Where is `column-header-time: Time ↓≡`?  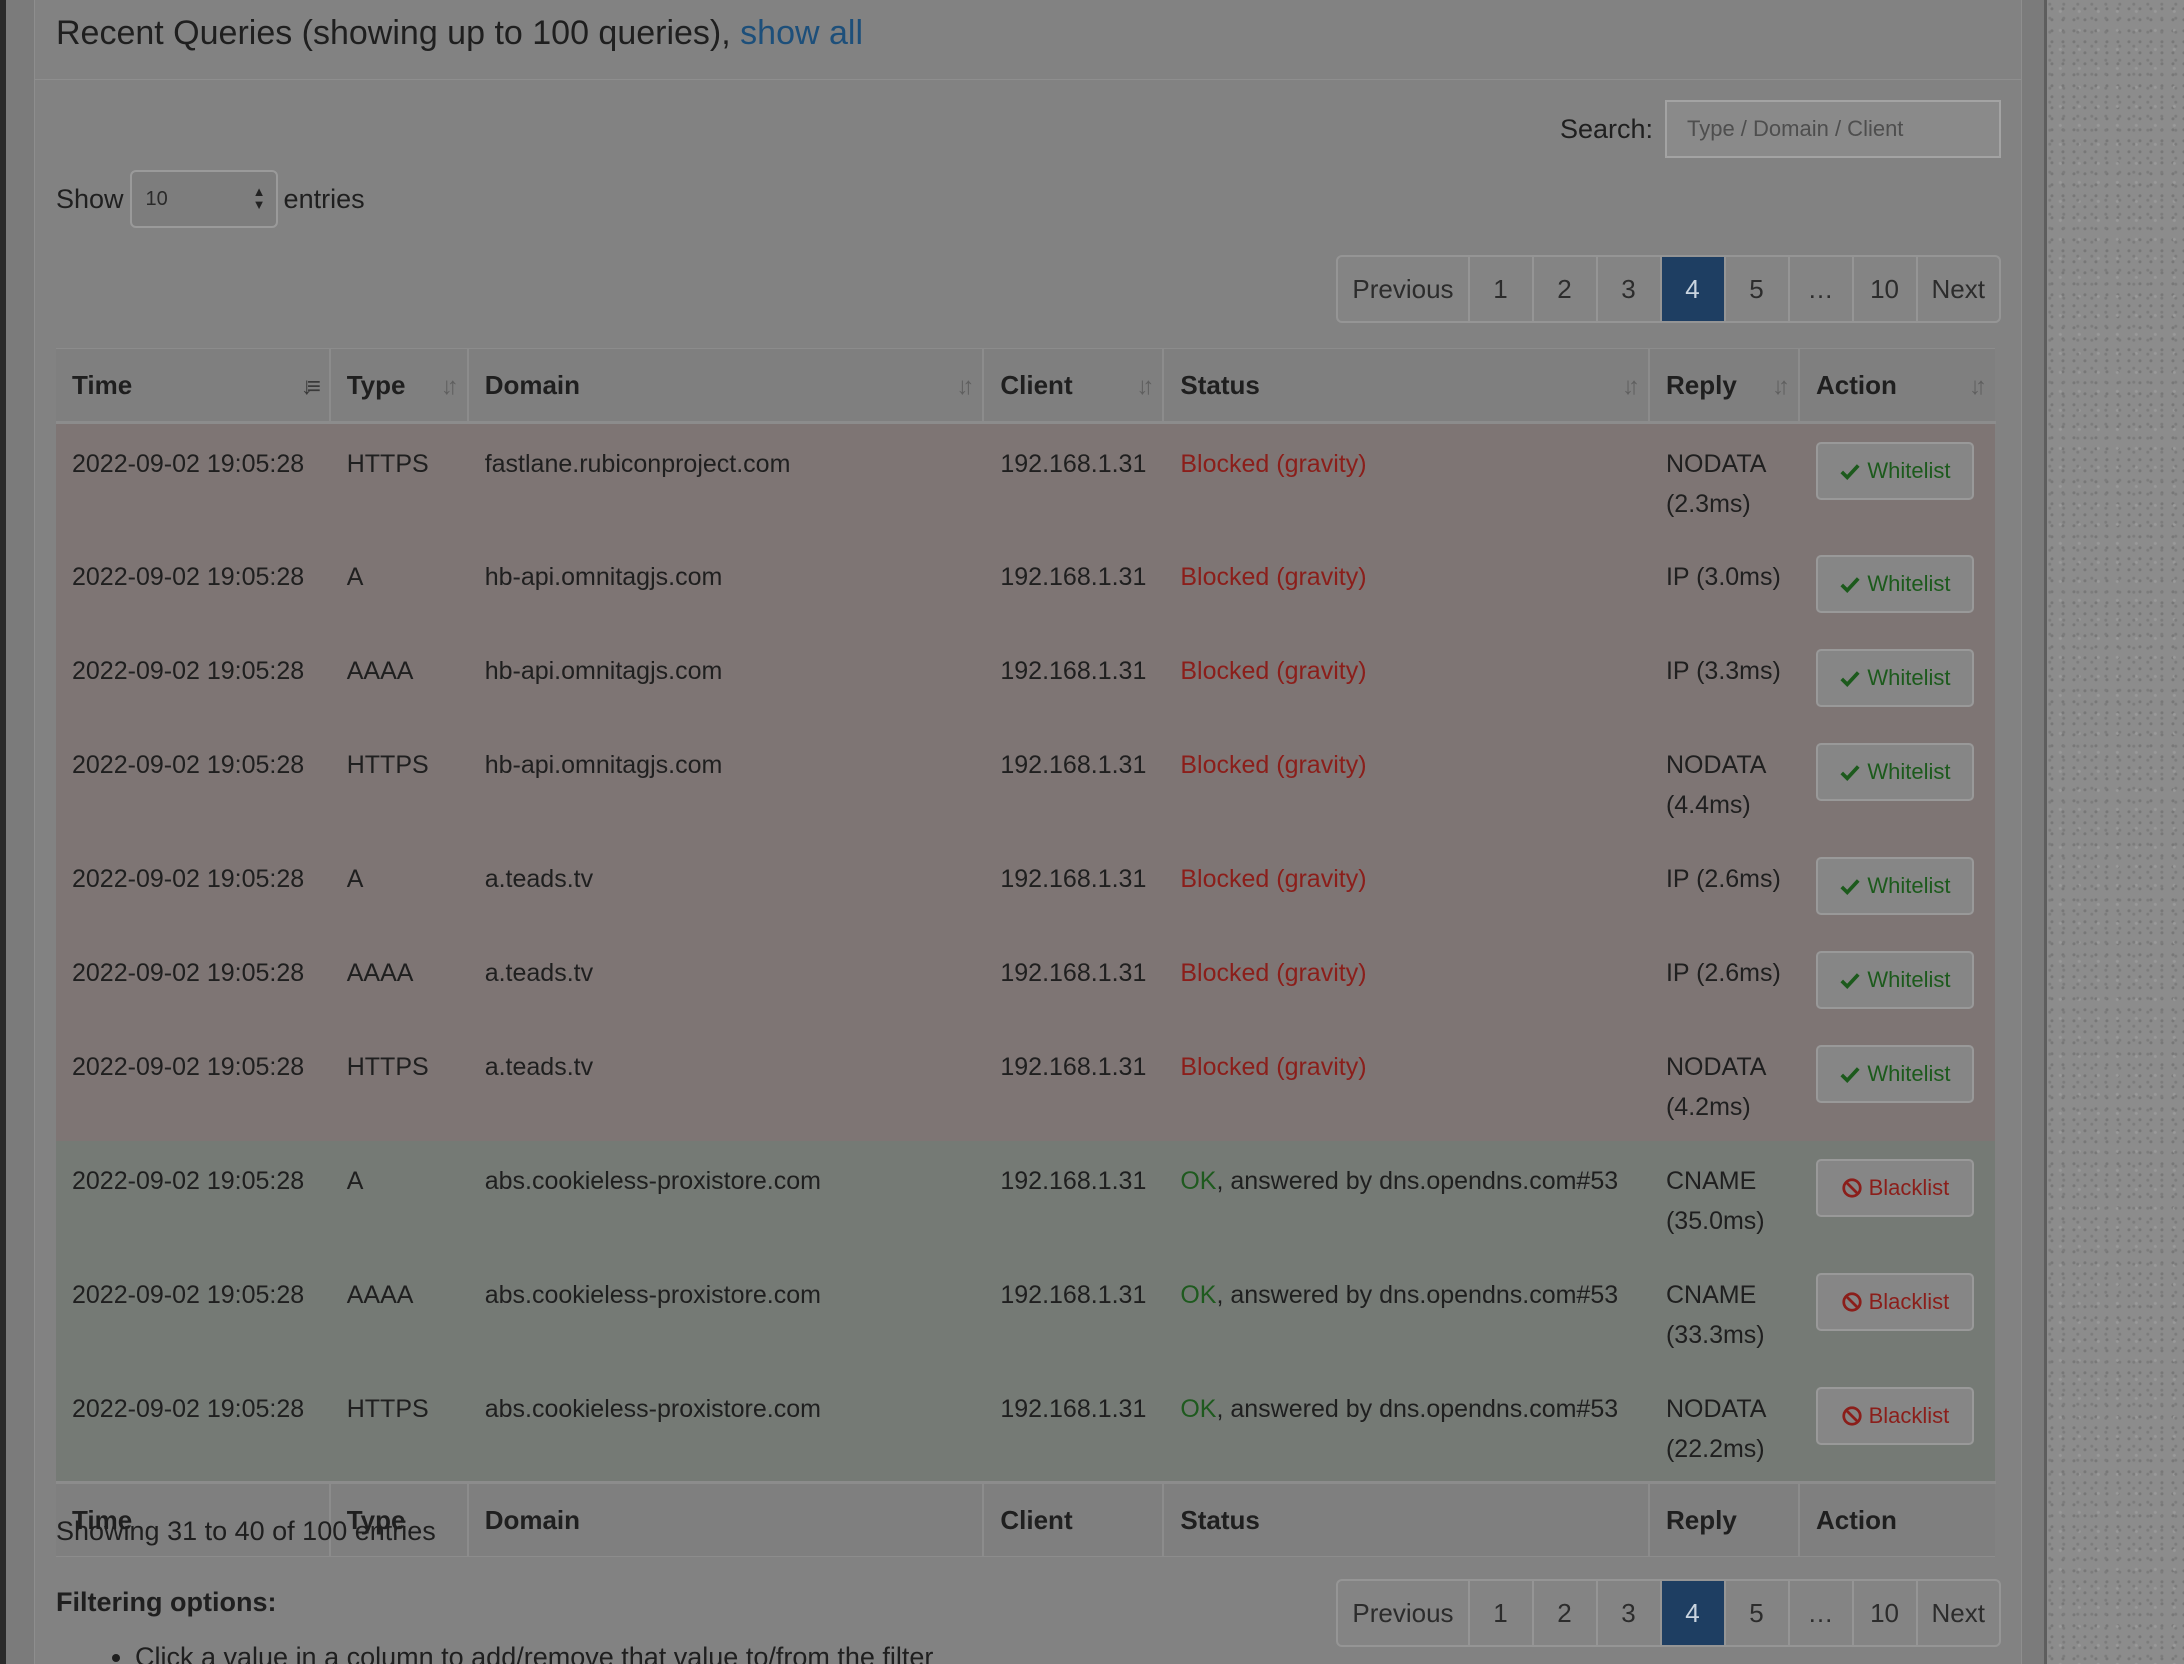
column-header-time: Time ↓≡ is located at coordinates (193, 386).